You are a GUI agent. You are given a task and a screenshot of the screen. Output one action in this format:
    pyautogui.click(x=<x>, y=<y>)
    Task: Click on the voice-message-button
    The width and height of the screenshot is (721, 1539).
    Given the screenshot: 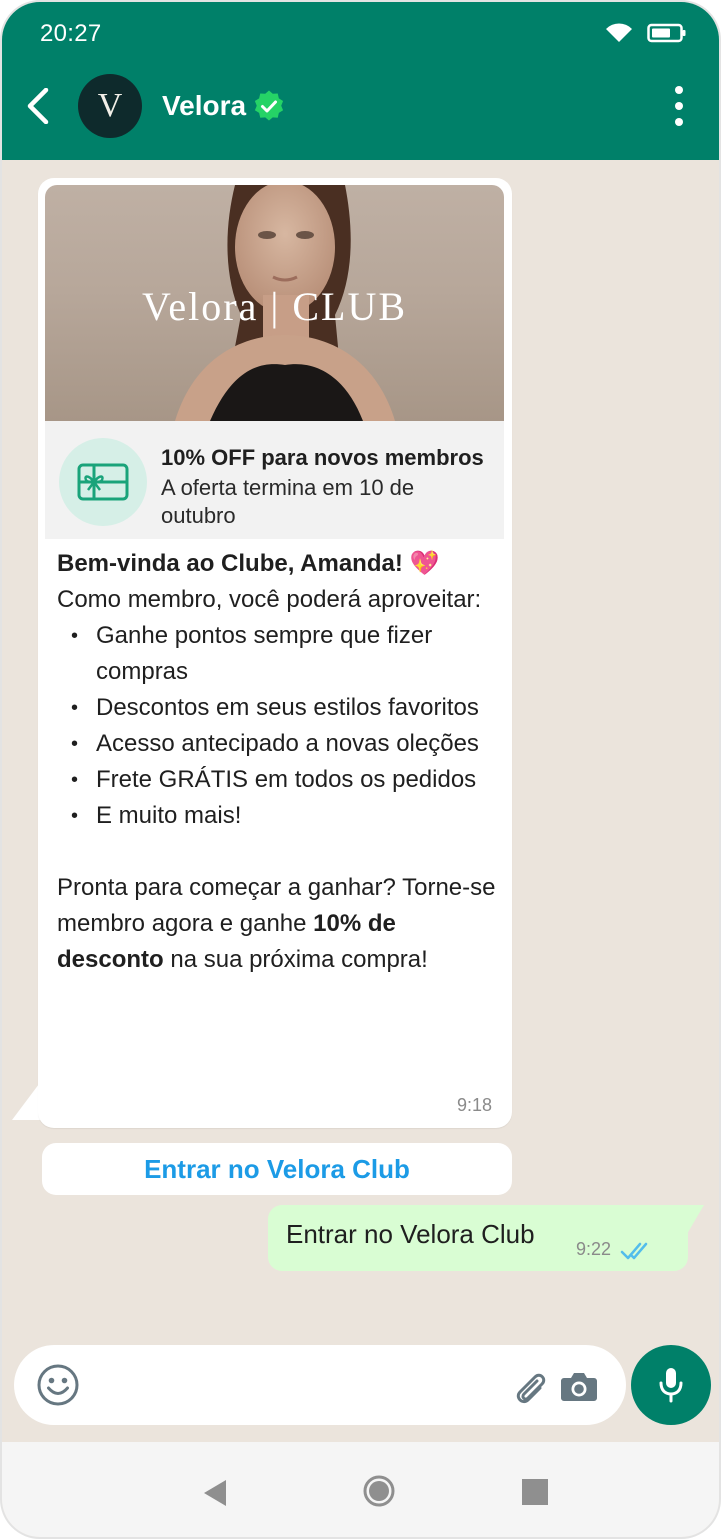 What is the action you would take?
    pyautogui.click(x=671, y=1385)
    